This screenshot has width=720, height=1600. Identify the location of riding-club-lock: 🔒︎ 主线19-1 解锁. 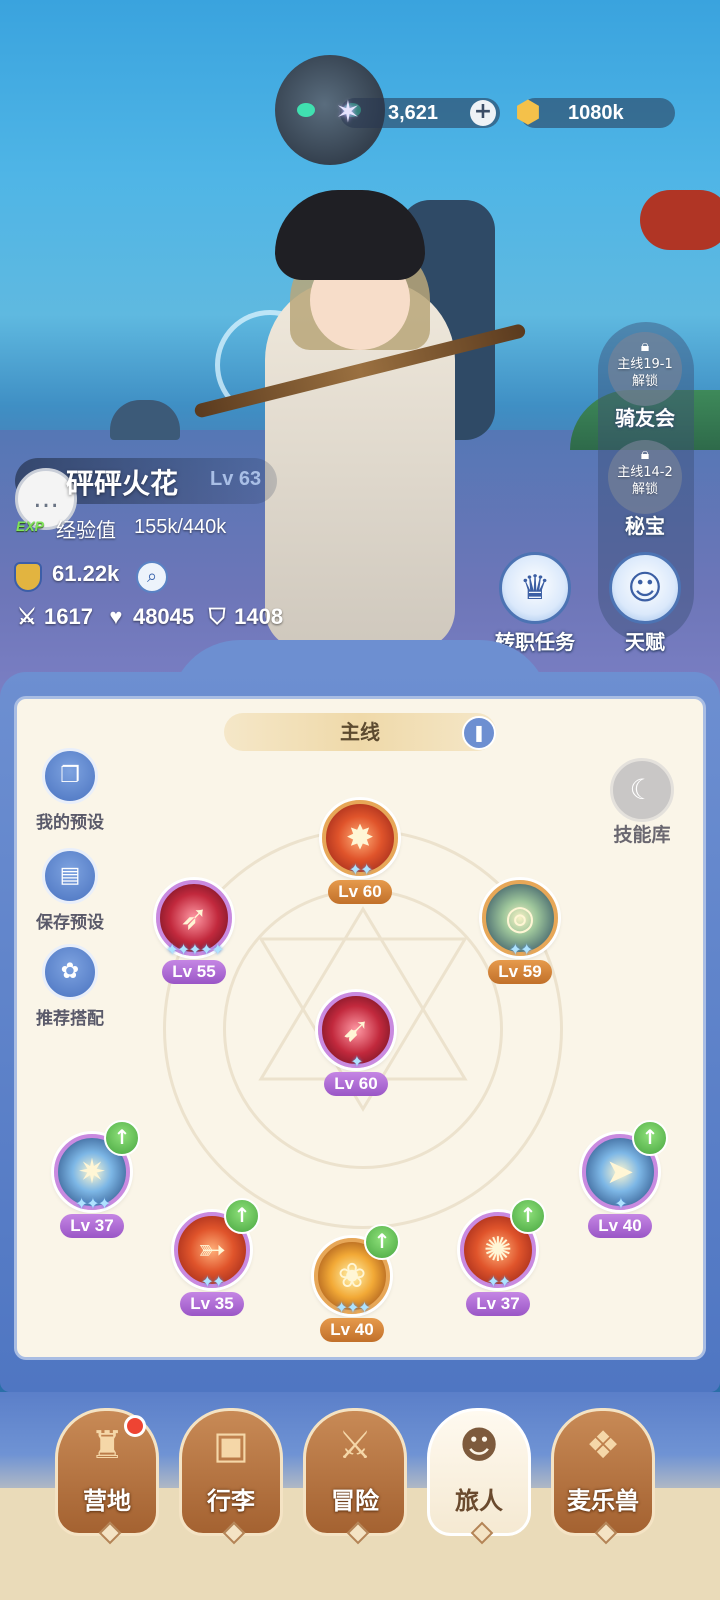
(645, 369).